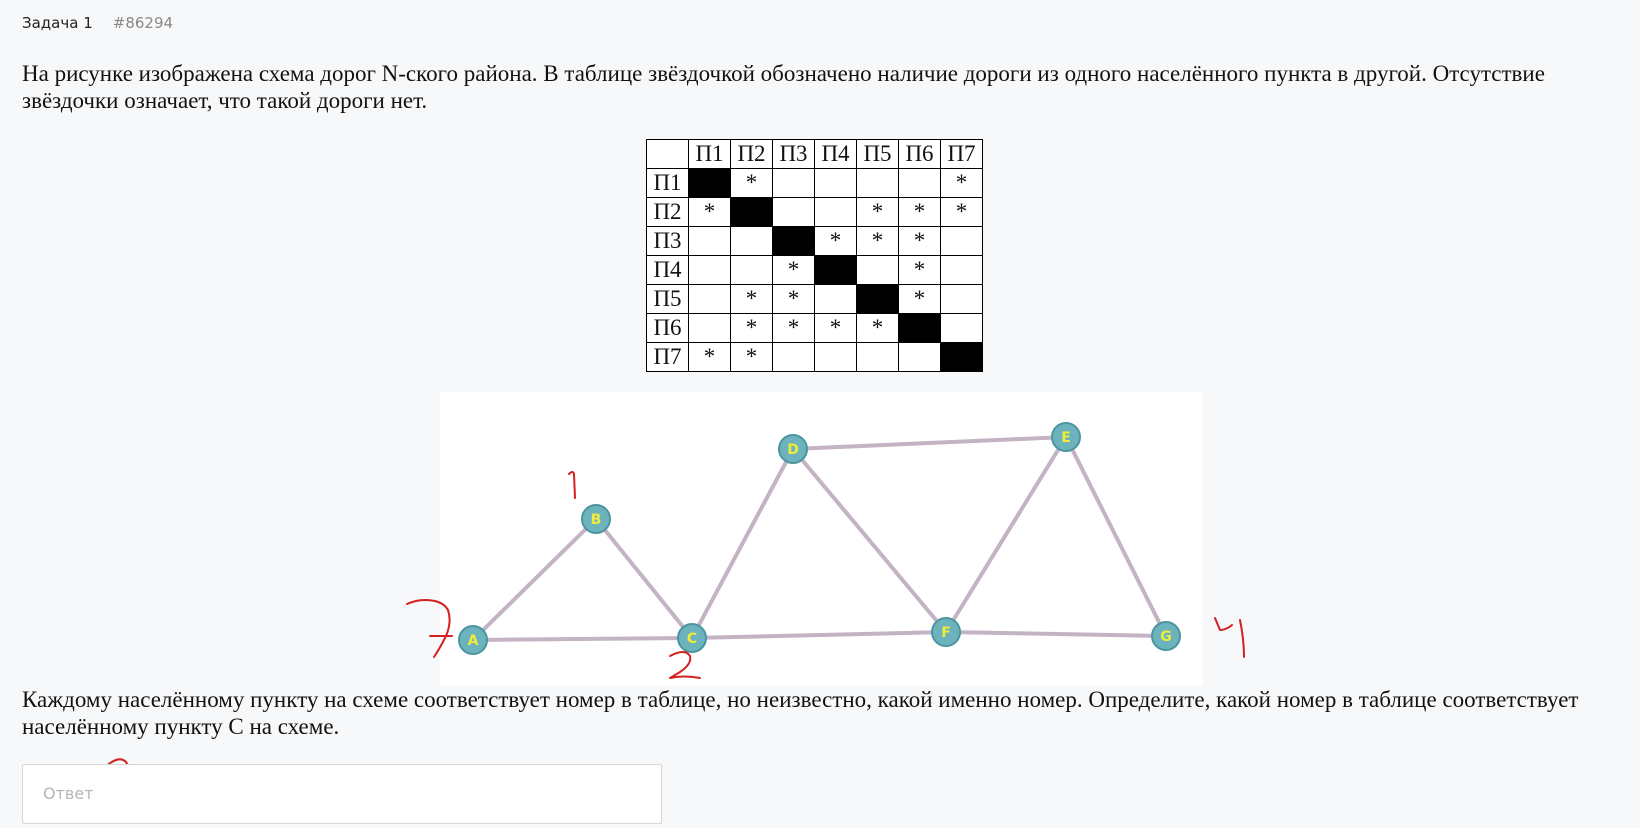  Describe the element at coordinates (1116, 536) in the screenshot. I see `graph-edge-E-G` at that location.